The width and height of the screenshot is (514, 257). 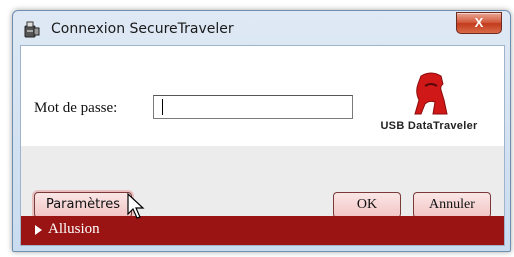 What do you see at coordinates (76, 108) in the screenshot?
I see `password-label: Mot de passe:` at bounding box center [76, 108].